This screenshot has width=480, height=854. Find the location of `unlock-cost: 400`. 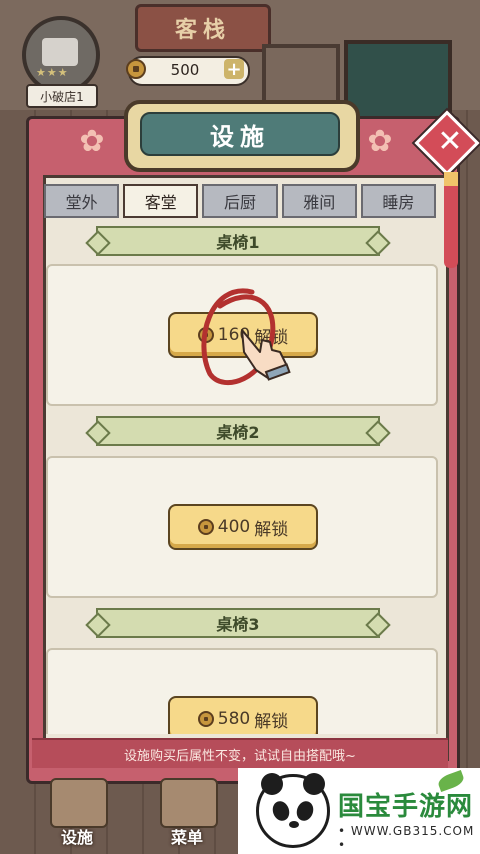

unlock-cost: 400 is located at coordinates (234, 527).